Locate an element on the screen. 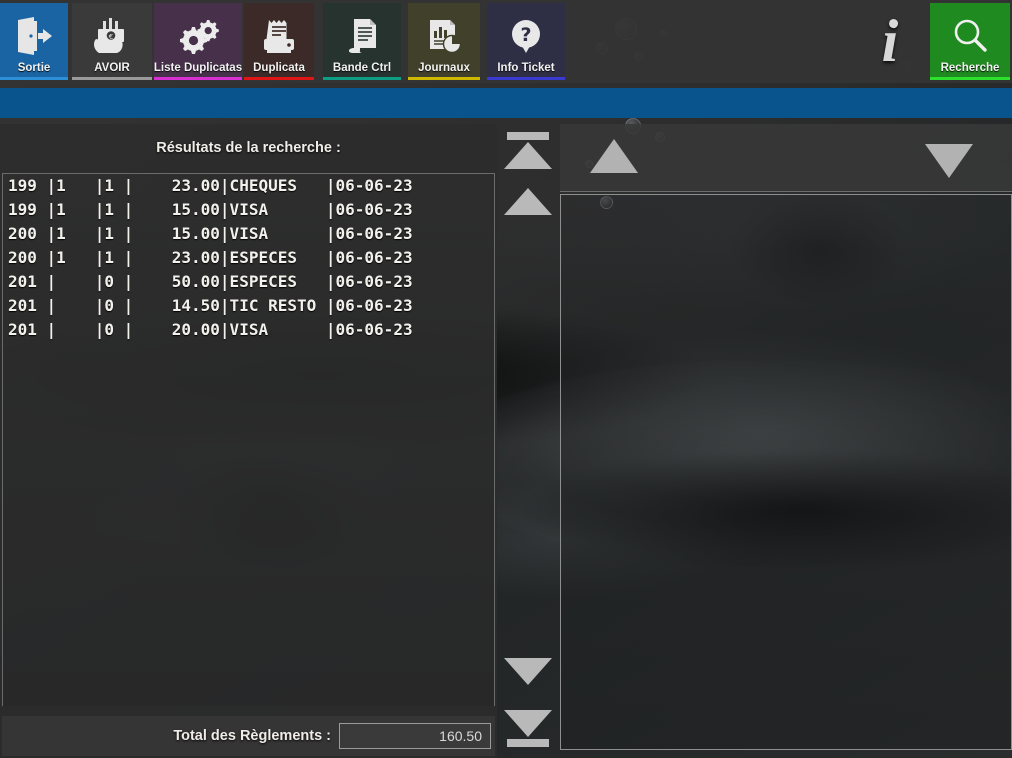 The image size is (1012, 758). results-row: 201 | |0 | 50.00|ESPECES |06-06-23 is located at coordinates (248, 282).